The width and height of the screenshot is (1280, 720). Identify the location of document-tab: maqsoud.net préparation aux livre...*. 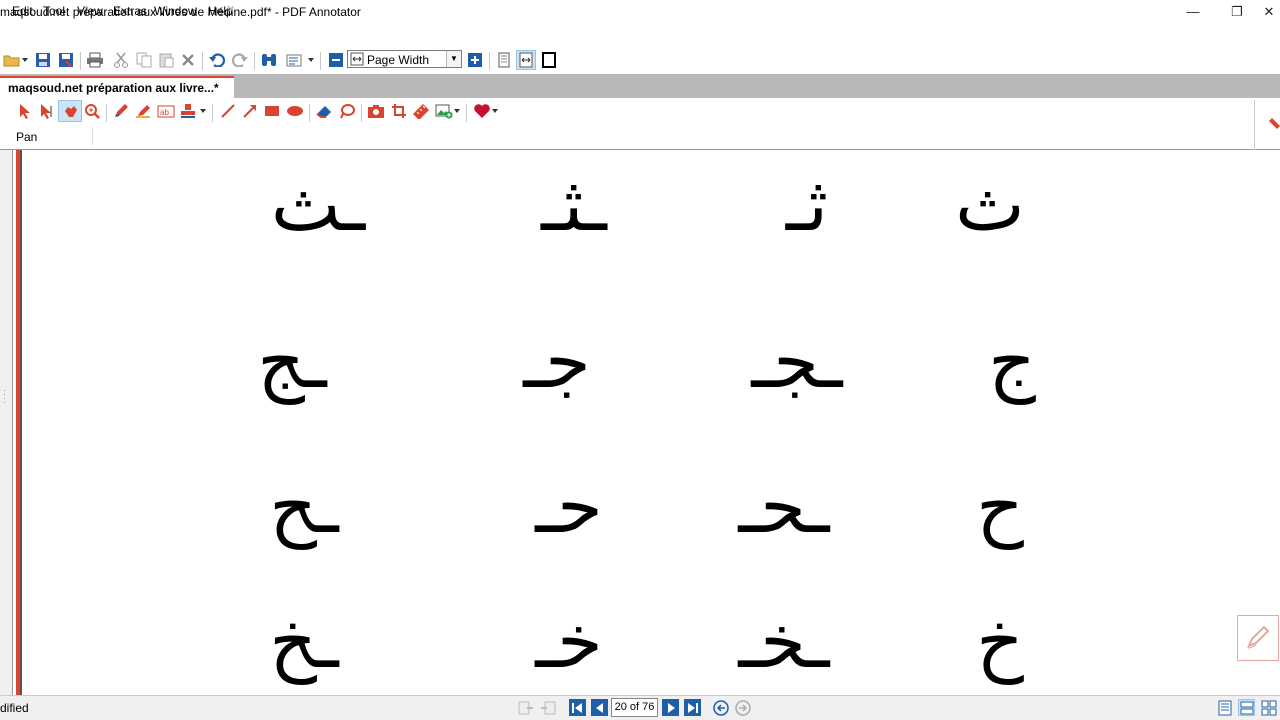
(117, 87).